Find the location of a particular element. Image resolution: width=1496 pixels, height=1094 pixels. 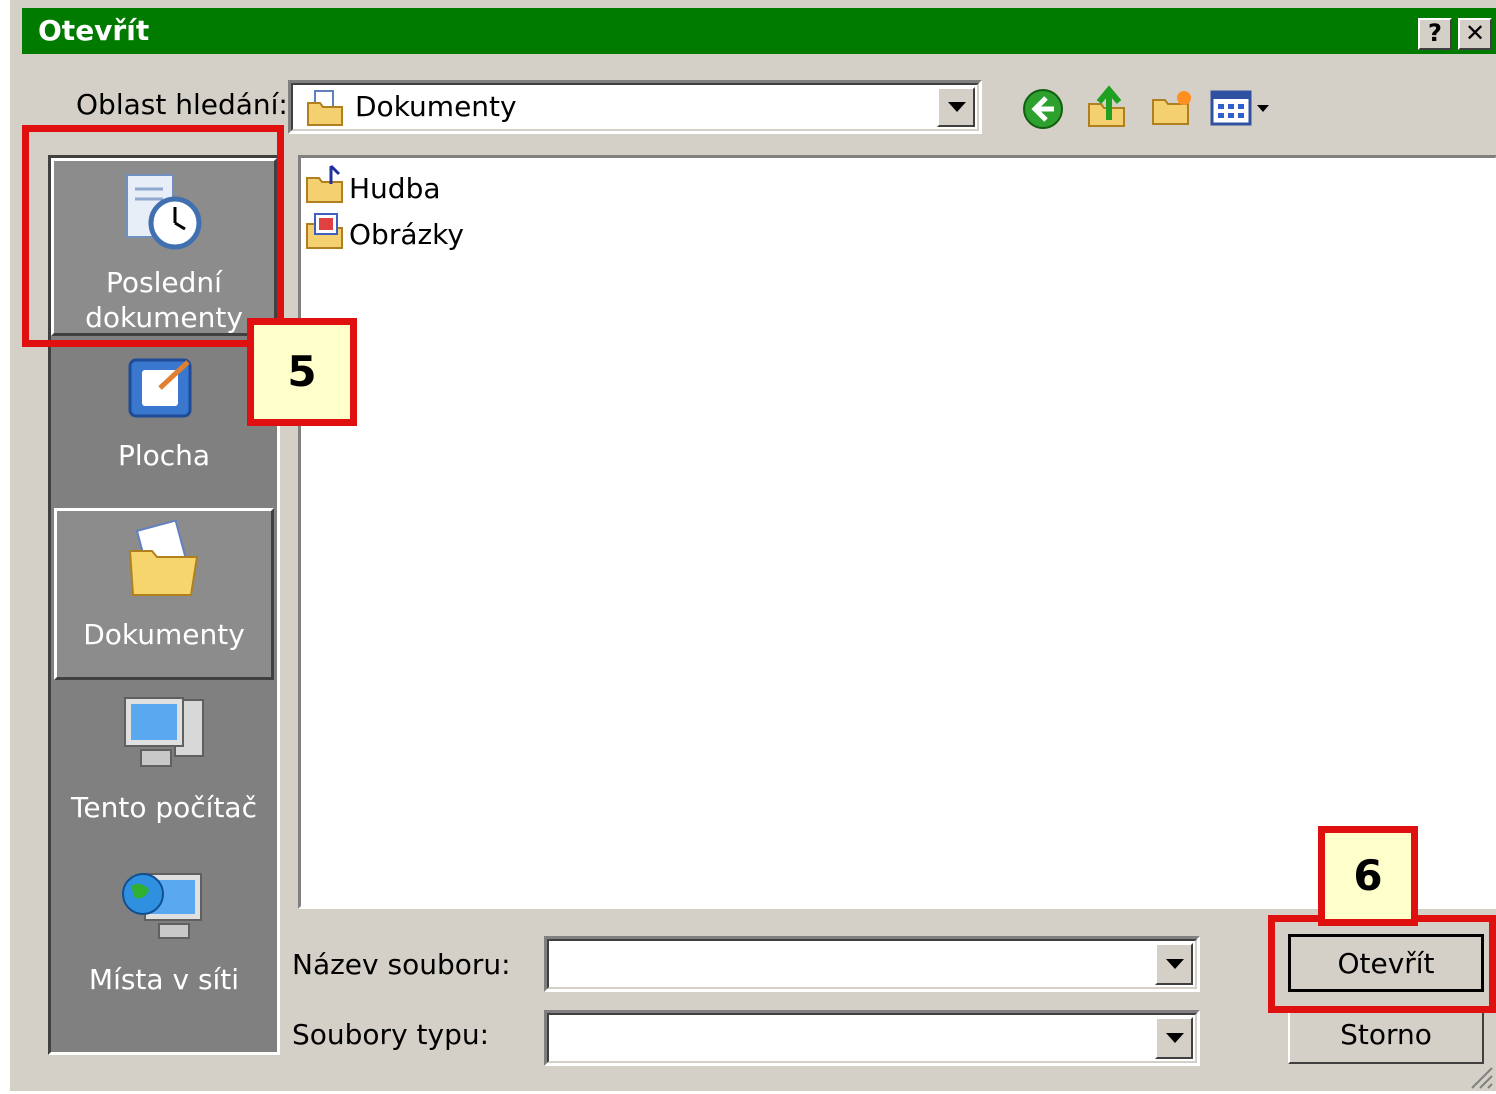

documents-folder-icon is located at coordinates (325, 111).